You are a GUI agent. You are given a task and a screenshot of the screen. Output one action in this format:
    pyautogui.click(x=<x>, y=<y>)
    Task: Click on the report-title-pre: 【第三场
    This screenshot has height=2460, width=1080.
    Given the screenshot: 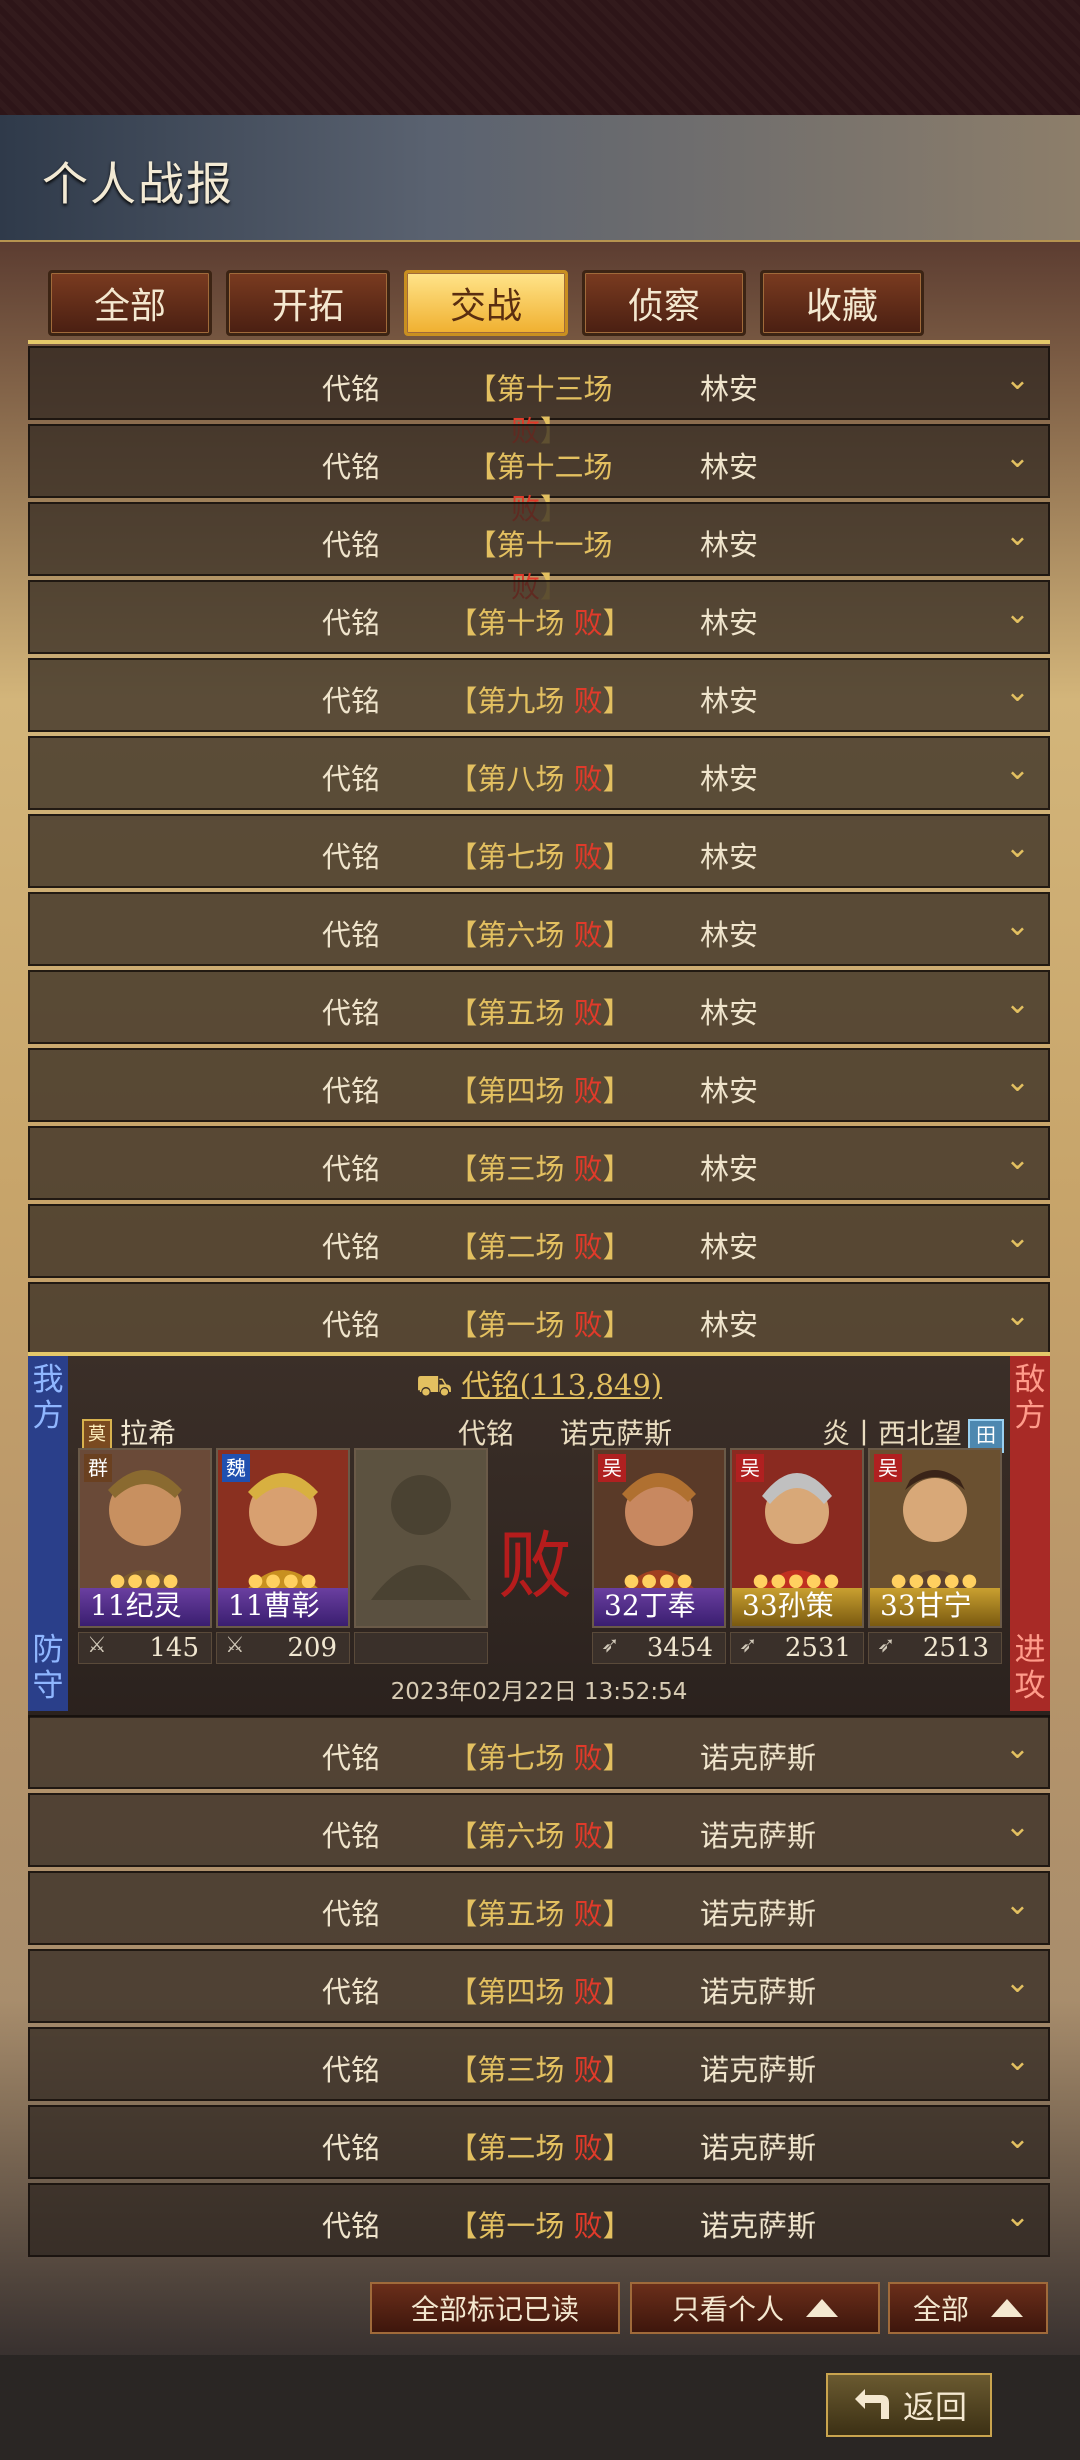 What is the action you would take?
    pyautogui.click(x=511, y=1169)
    